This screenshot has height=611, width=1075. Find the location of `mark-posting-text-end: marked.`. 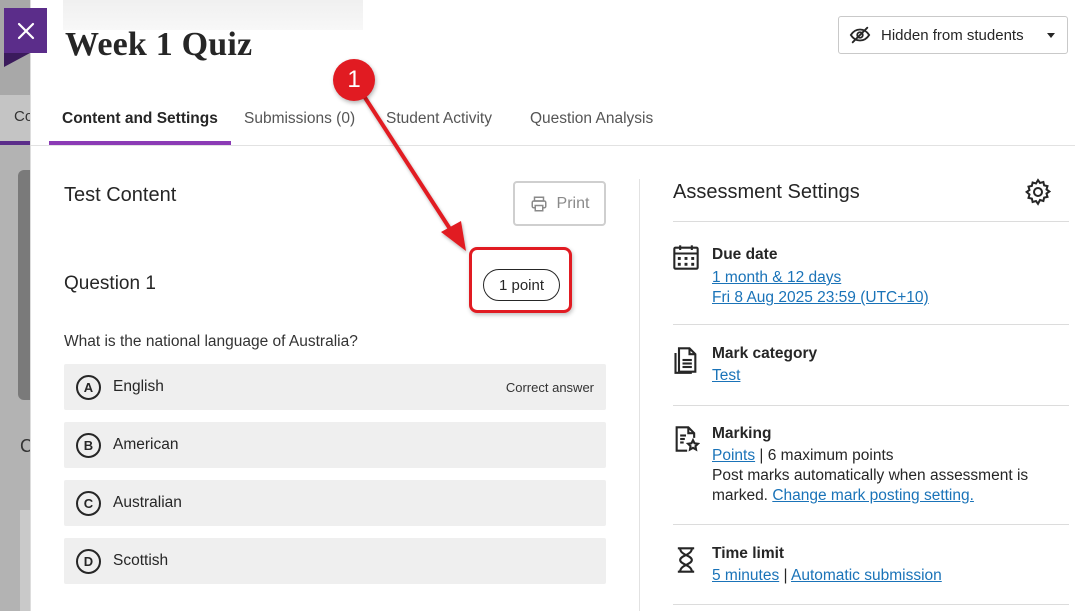

mark-posting-text-end: marked. is located at coordinates (740, 495).